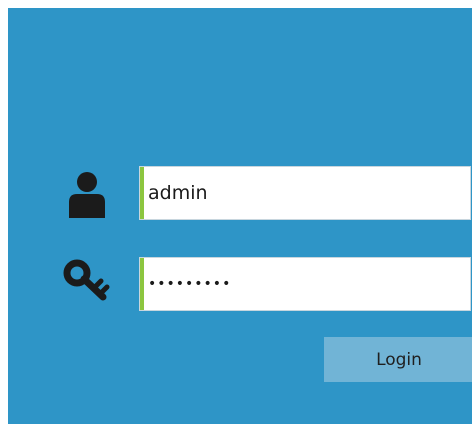  Describe the element at coordinates (87, 195) in the screenshot. I see `user-icon` at that location.